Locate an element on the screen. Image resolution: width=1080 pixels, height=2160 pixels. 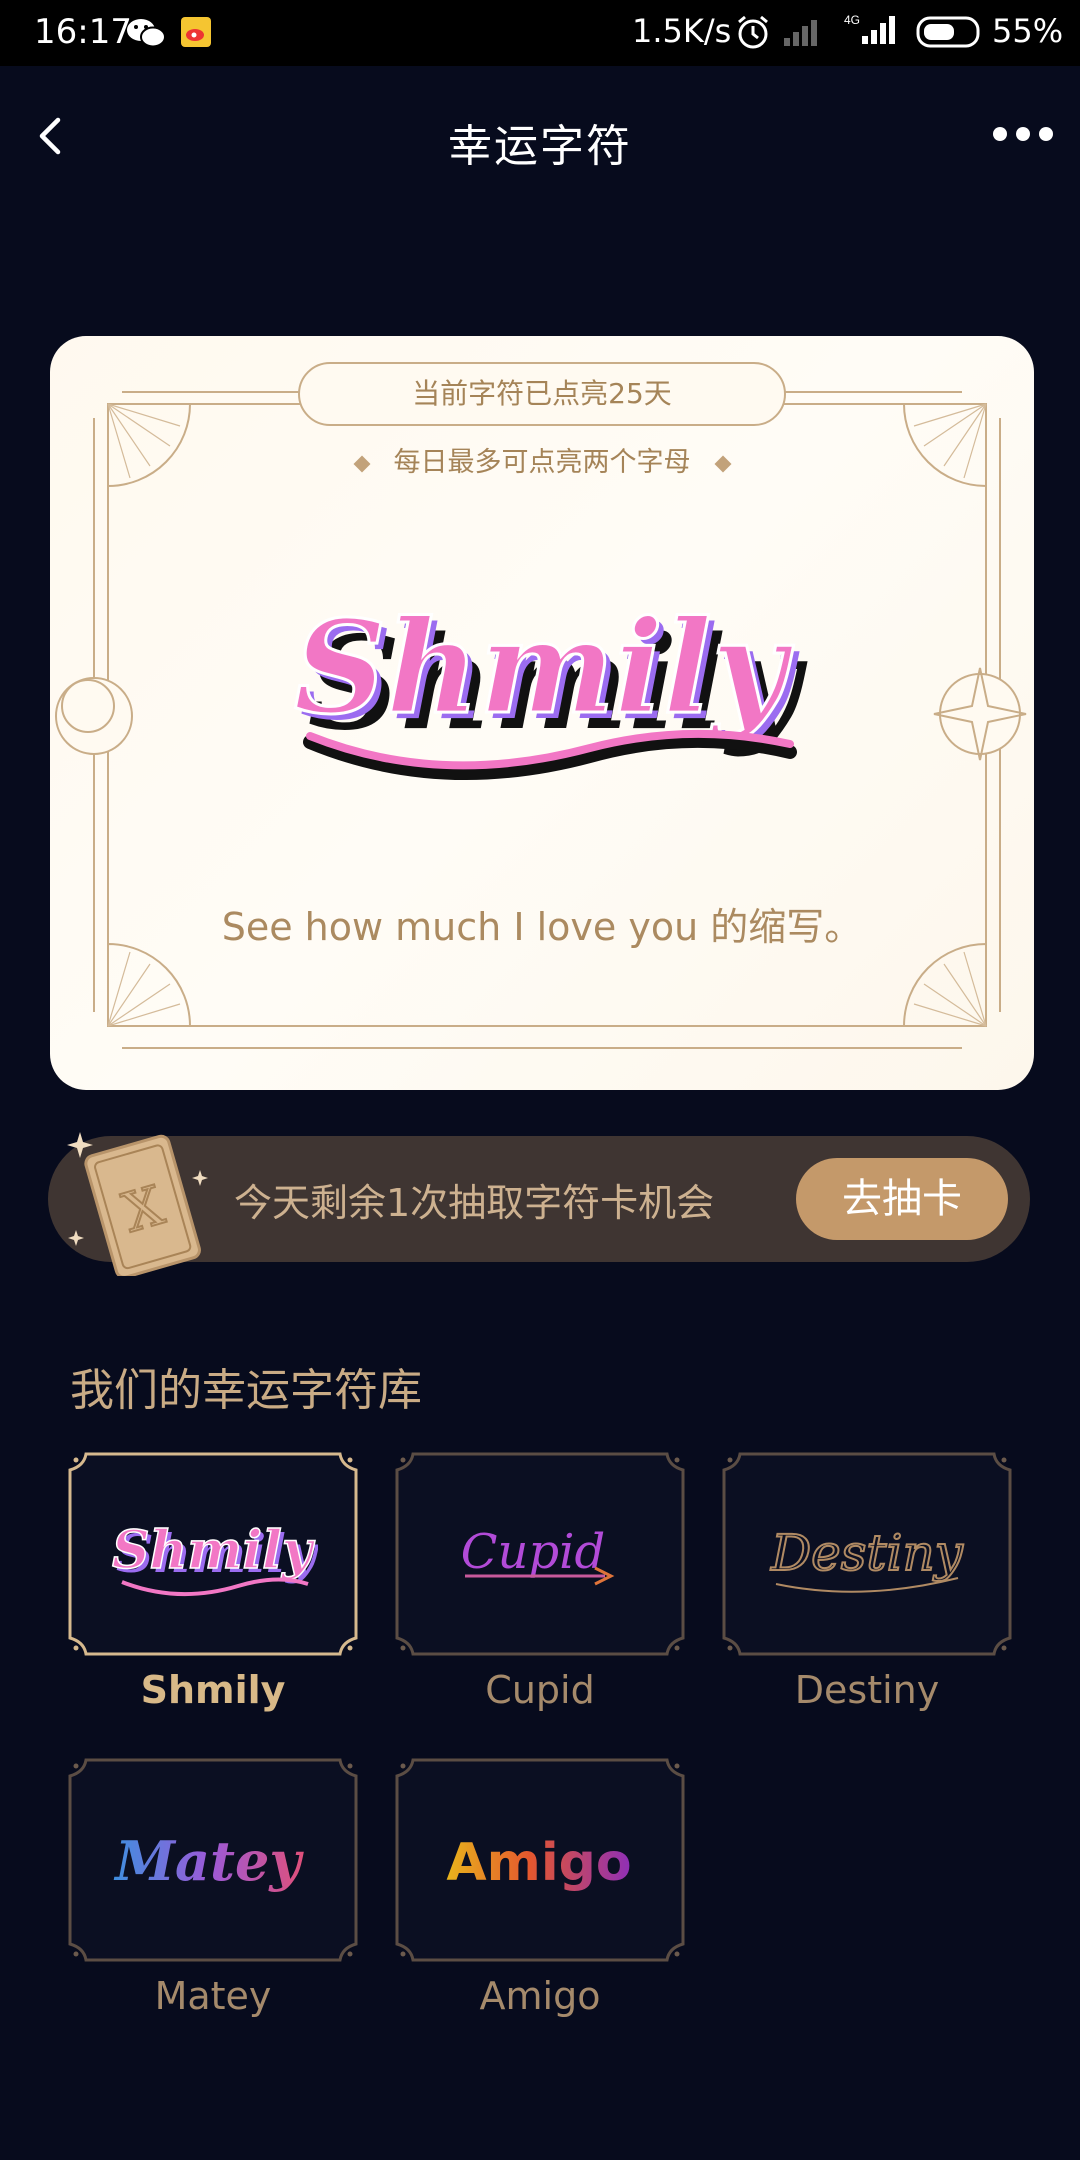
draw-card-button: 去抽卡 is located at coordinates (902, 1199).